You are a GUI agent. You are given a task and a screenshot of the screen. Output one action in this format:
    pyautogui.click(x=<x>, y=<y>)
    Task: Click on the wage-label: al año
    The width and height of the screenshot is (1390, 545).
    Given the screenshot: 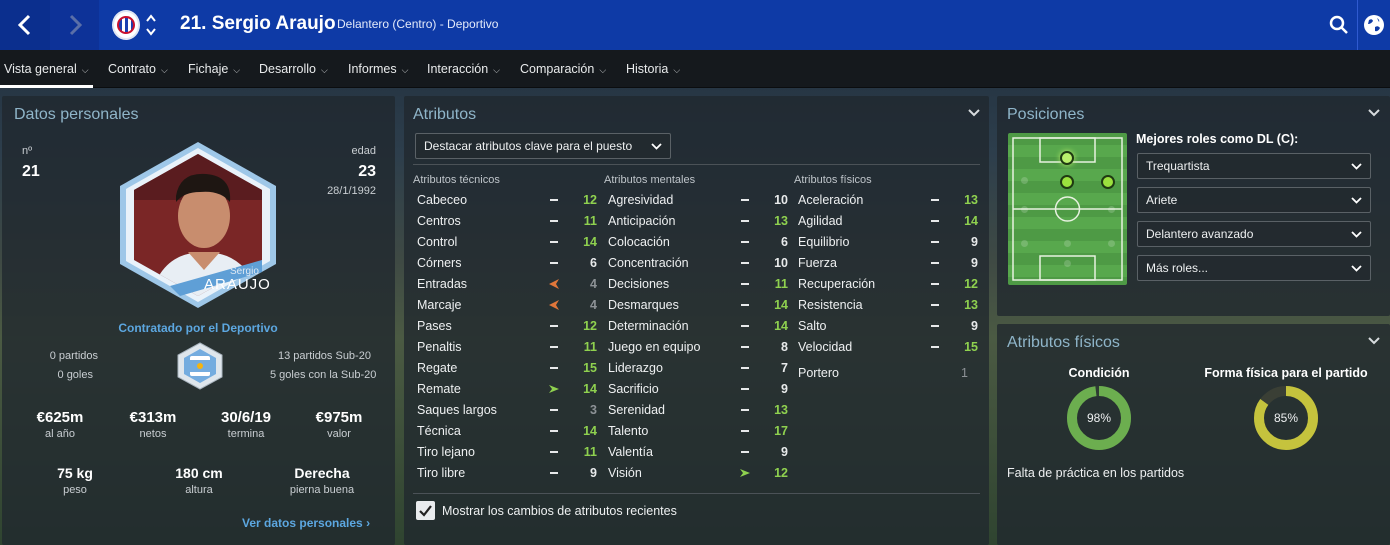 What is the action you would take?
    pyautogui.click(x=60, y=434)
    